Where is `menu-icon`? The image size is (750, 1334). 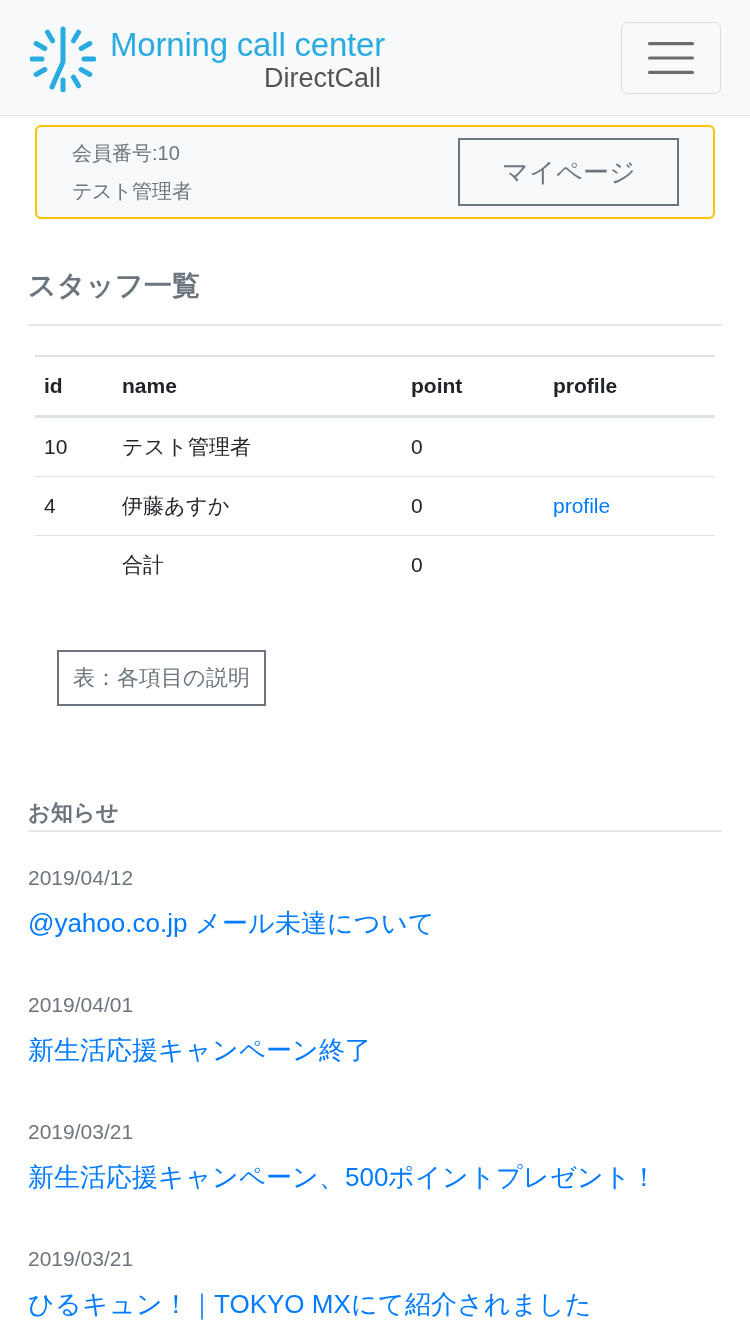
menu-icon is located at coordinates (671, 57).